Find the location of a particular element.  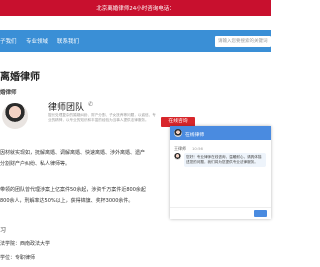

chat-title: 在线律师 is located at coordinates (195, 135).